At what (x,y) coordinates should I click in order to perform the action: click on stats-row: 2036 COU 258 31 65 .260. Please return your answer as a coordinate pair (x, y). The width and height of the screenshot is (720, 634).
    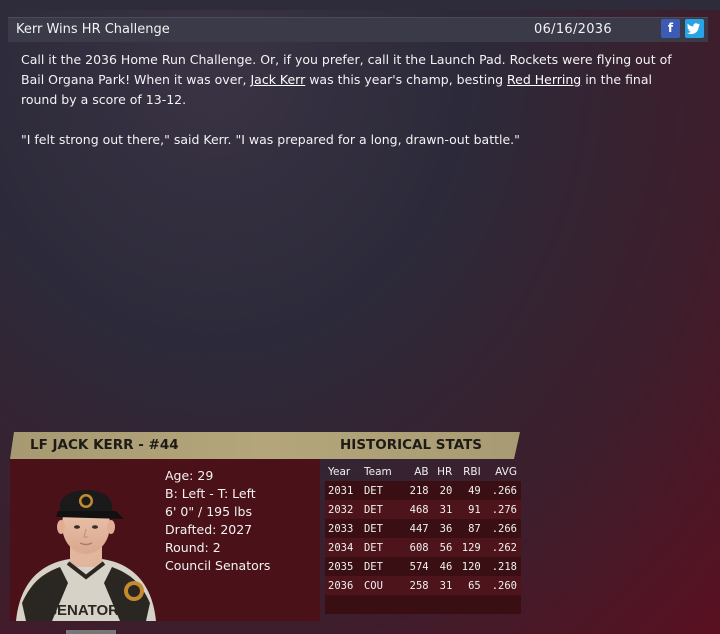
    Looking at the image, I should click on (423, 585).